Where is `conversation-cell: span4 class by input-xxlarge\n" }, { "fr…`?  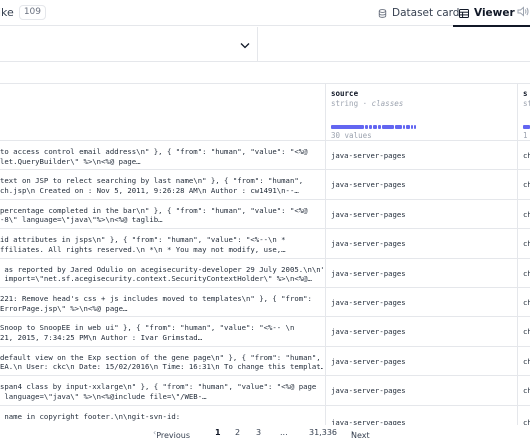
conversation-cell: span4 class by input-xxlarge\n" }, { "fr… is located at coordinates (161, 391).